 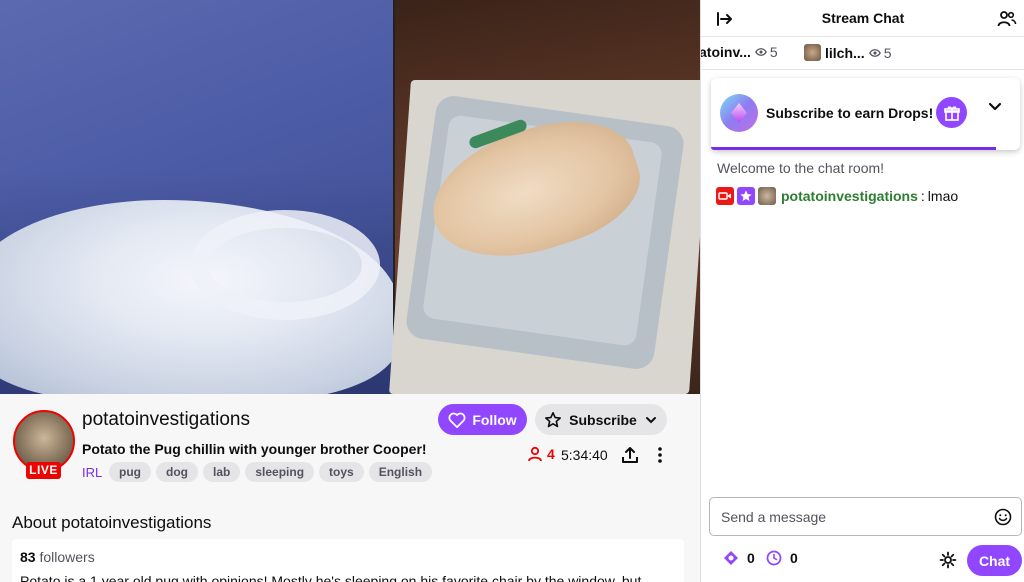 What do you see at coordinates (112, 522) in the screenshot?
I see `about-heading: About potatoinvestigations` at bounding box center [112, 522].